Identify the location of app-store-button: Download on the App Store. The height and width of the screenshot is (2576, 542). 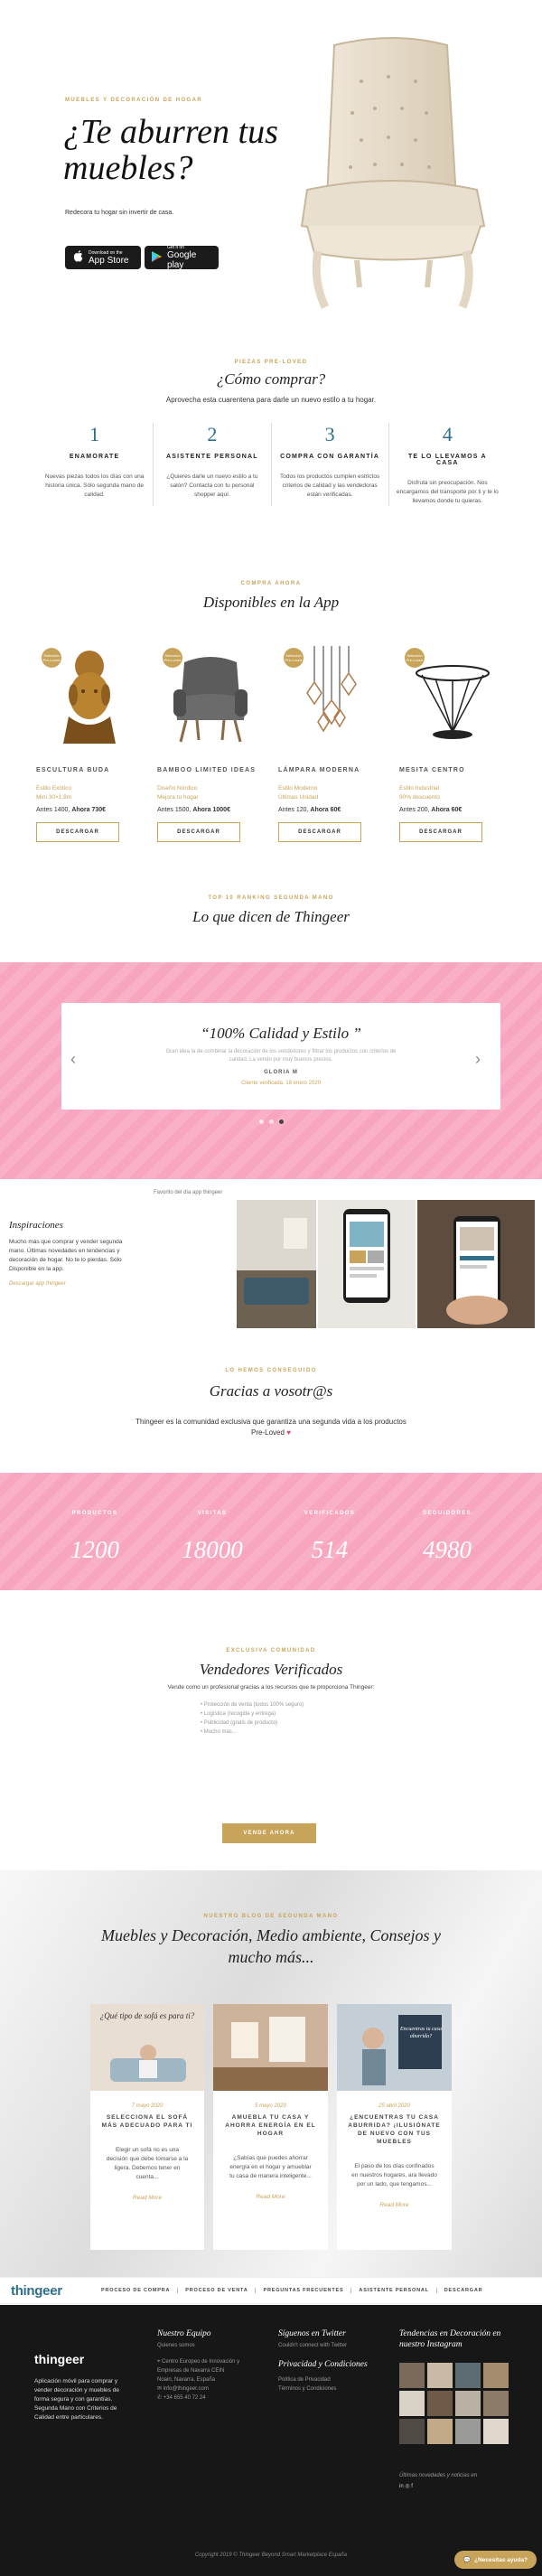
(103, 257).